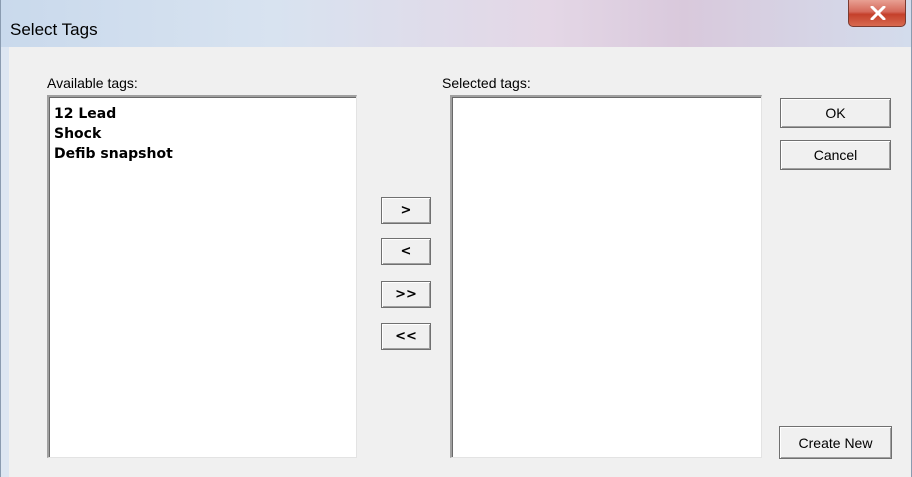  I want to click on close-icon, so click(878, 13).